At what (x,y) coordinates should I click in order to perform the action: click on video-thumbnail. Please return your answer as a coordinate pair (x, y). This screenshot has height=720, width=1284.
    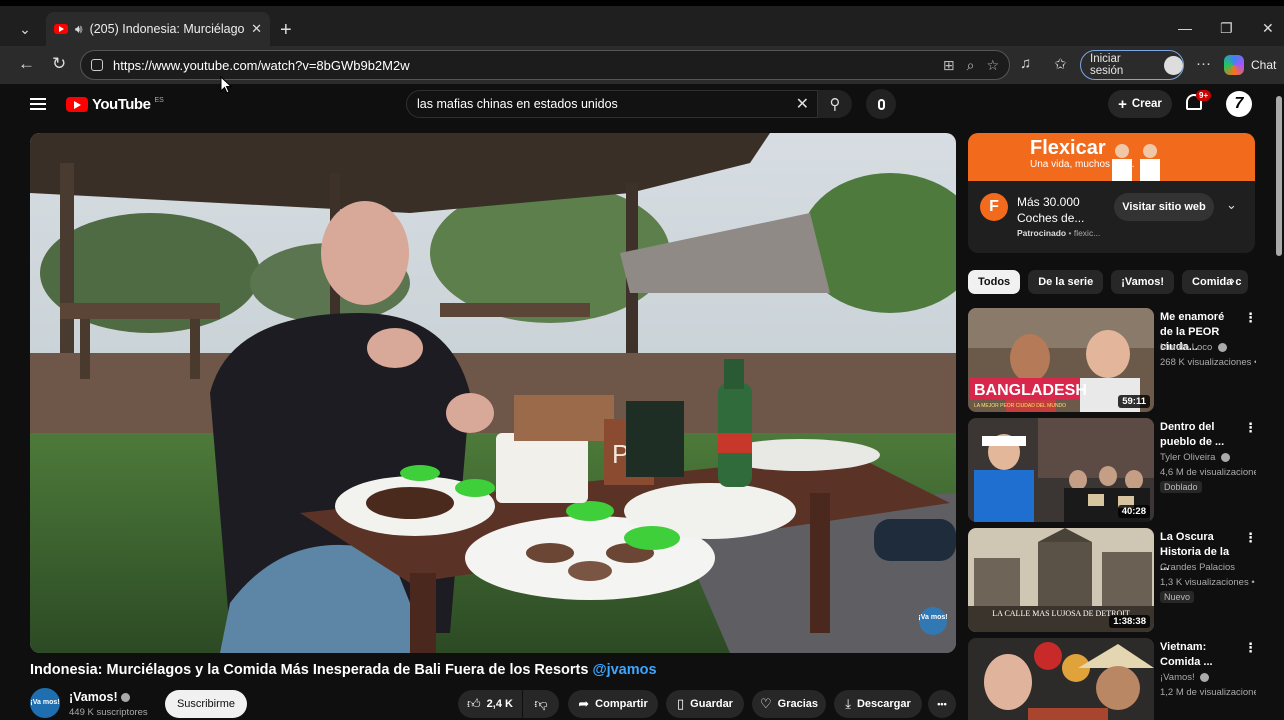
    Looking at the image, I should click on (1061, 679).